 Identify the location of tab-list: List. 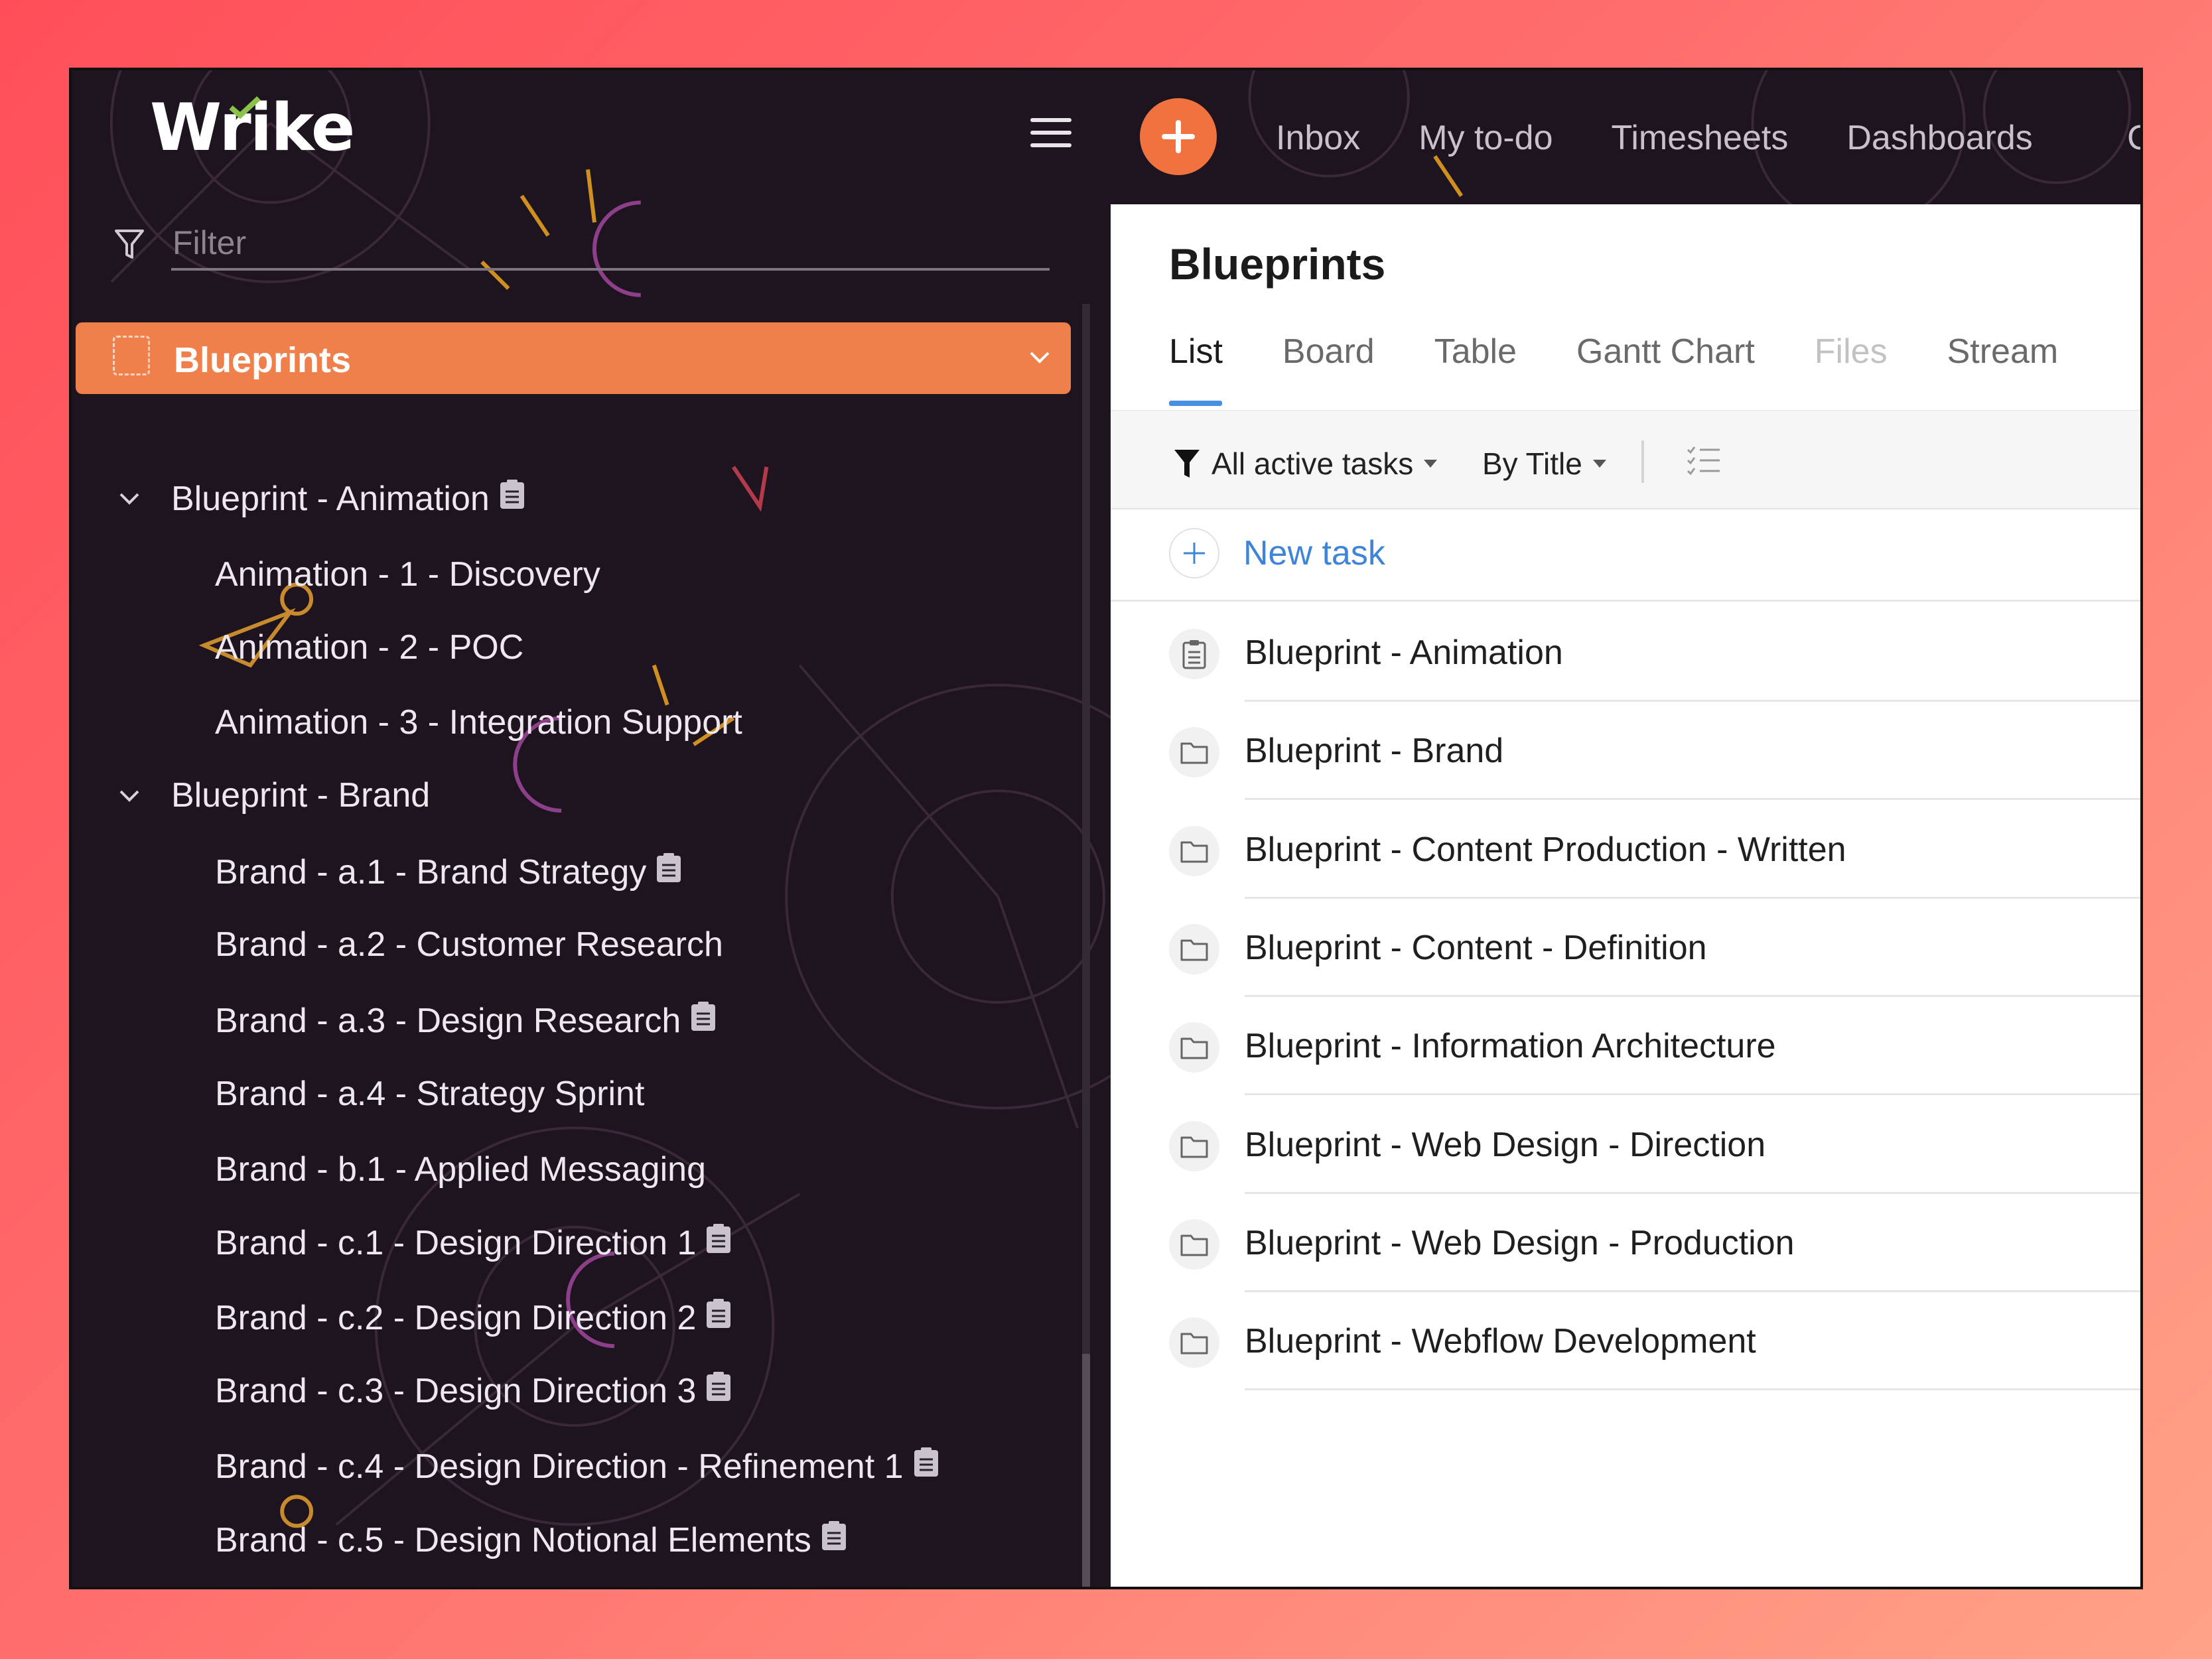
(1196, 352).